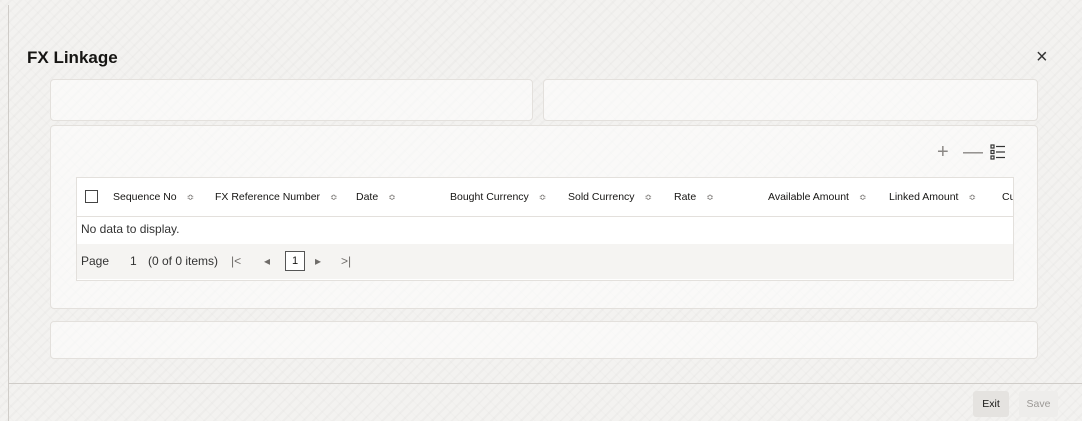 This screenshot has width=1082, height=421. Describe the element at coordinates (291, 100) in the screenshot. I see `header-panel-left` at that location.